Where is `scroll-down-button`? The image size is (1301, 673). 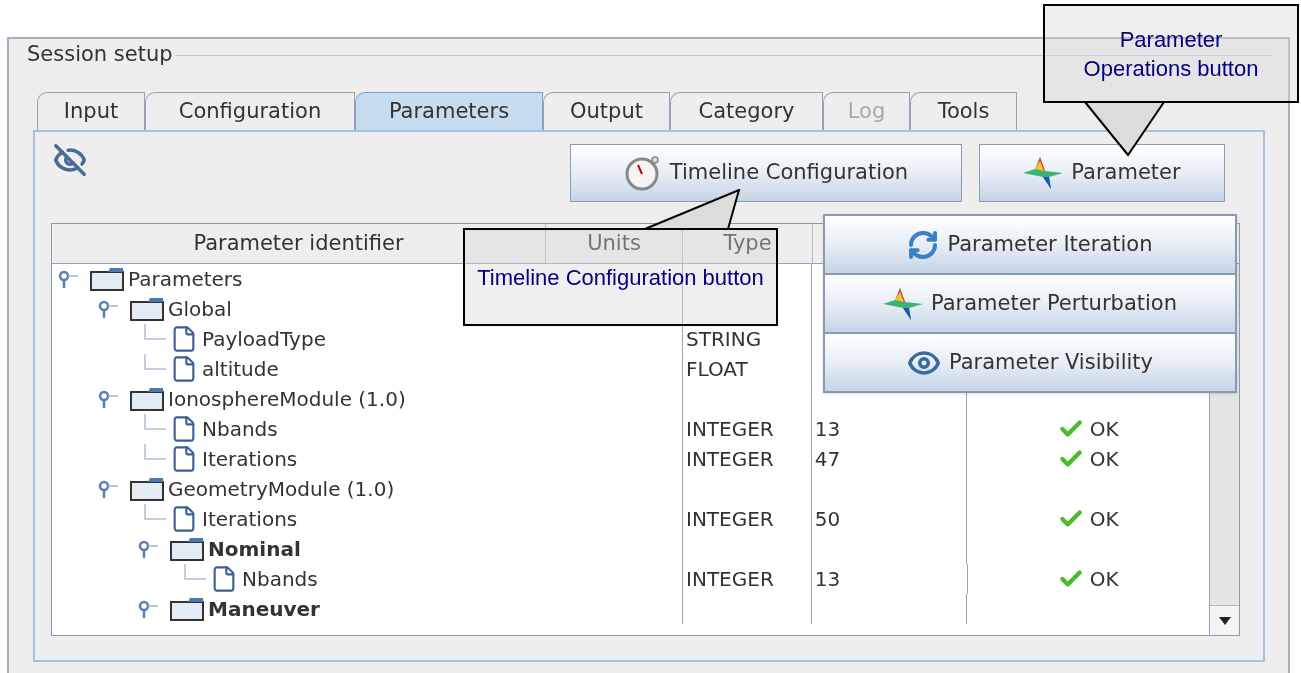 scroll-down-button is located at coordinates (1224, 620).